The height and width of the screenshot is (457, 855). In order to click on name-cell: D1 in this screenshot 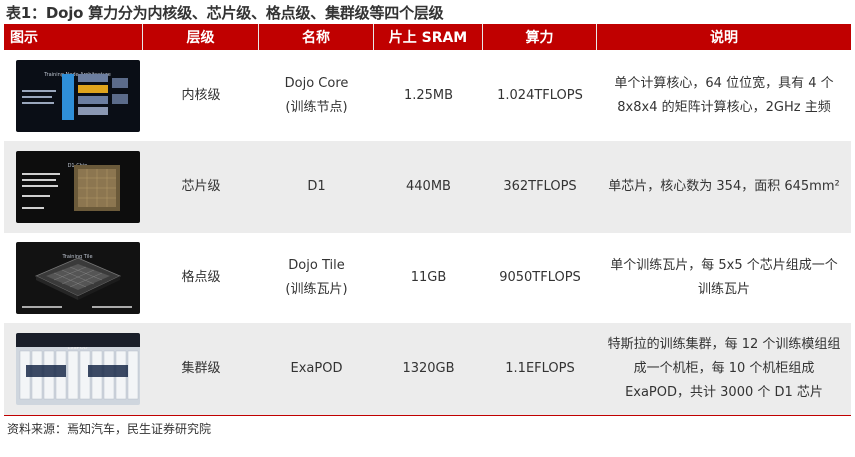, I will do `click(316, 187)`.